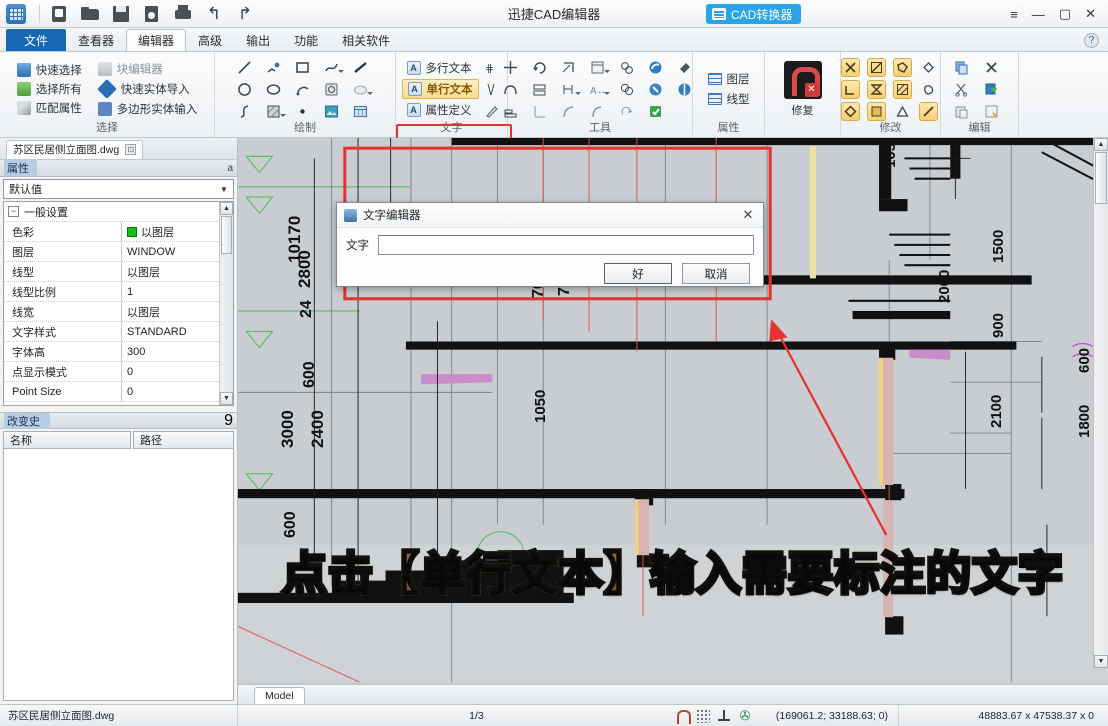 Image resolution: width=1108 pixels, height=726 pixels. What do you see at coordinates (183, 13) in the screenshot?
I see `print-icon` at bounding box center [183, 13].